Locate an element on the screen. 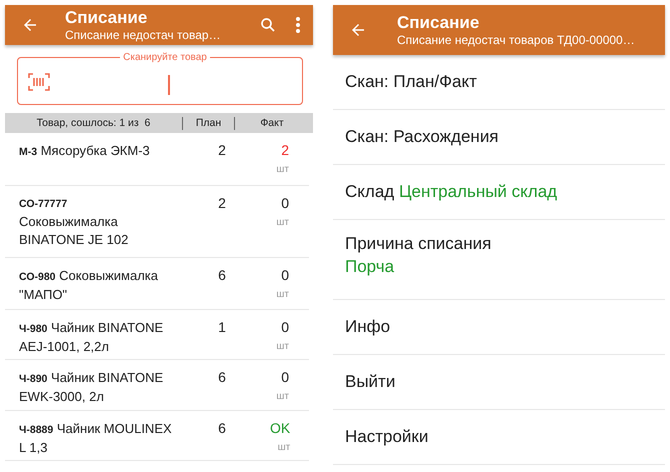 This screenshot has height=472, width=670. product-name: Ч-890 Чайник BINATONE EWK-3000, 2л is located at coordinates (91, 387).